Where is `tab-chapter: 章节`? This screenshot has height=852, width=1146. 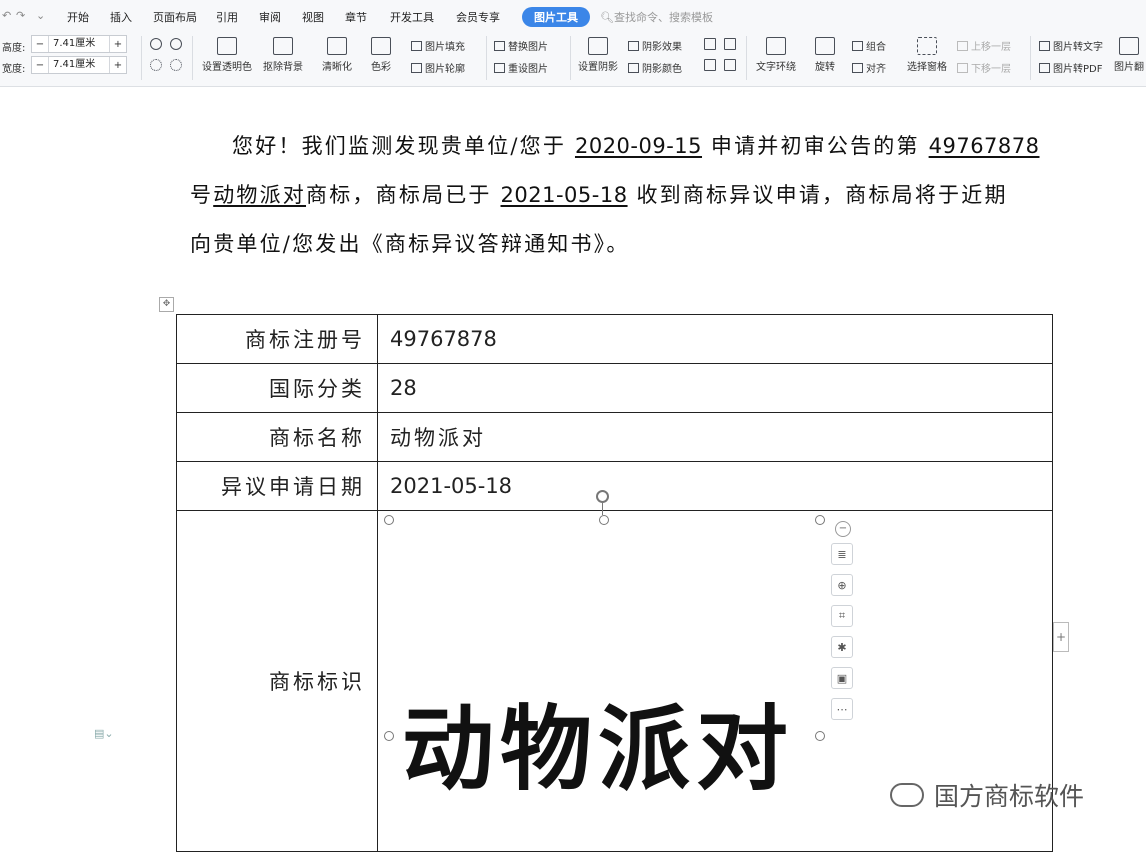 tab-chapter: 章节 is located at coordinates (356, 17).